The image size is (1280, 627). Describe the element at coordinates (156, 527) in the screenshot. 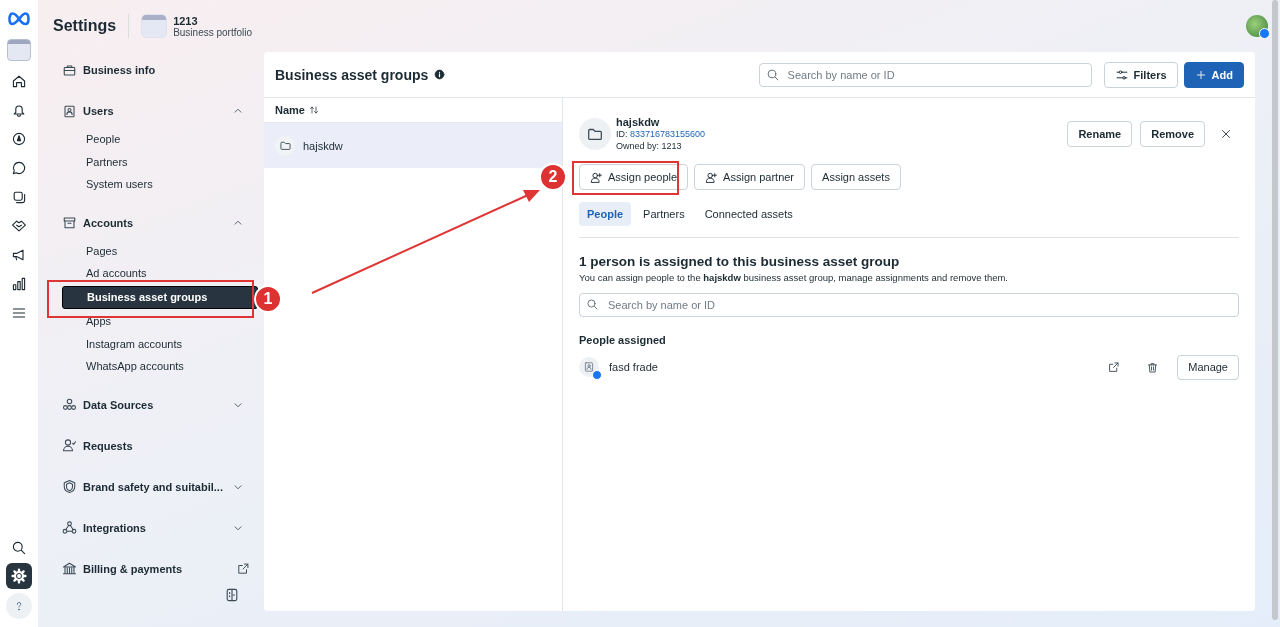

I see `sidebar-section: Integrations` at that location.